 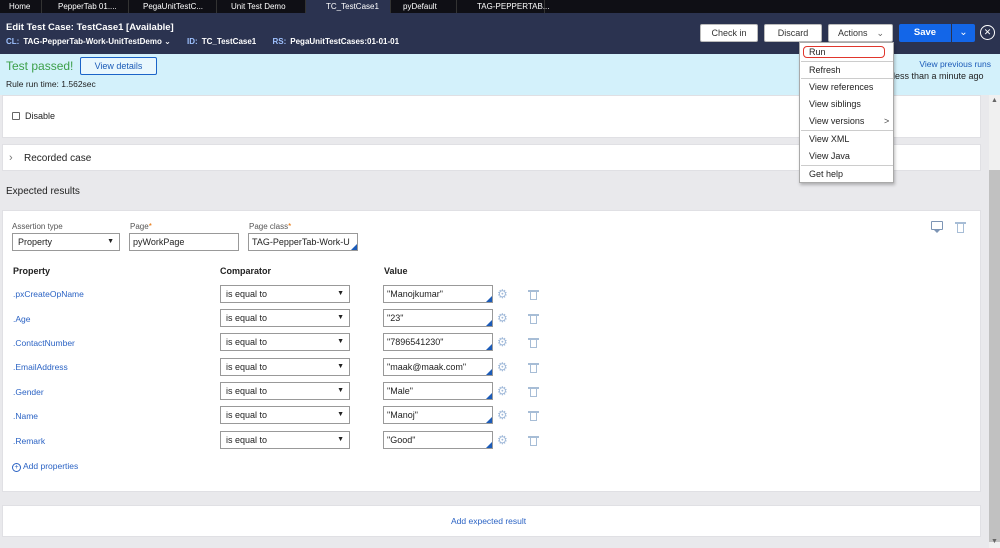 I want to click on value-input: "Manojkumar", so click(x=438, y=294).